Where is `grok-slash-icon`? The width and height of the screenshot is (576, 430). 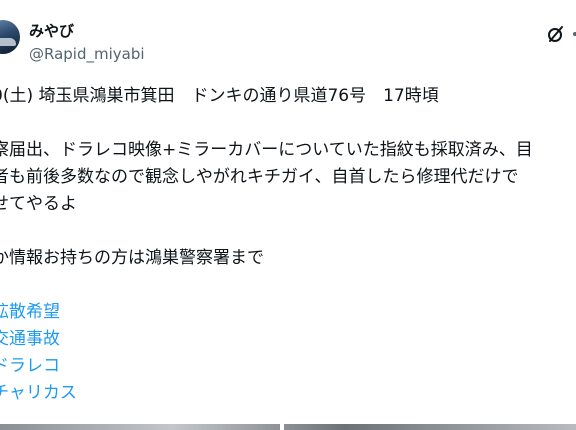 grok-slash-icon is located at coordinates (556, 34).